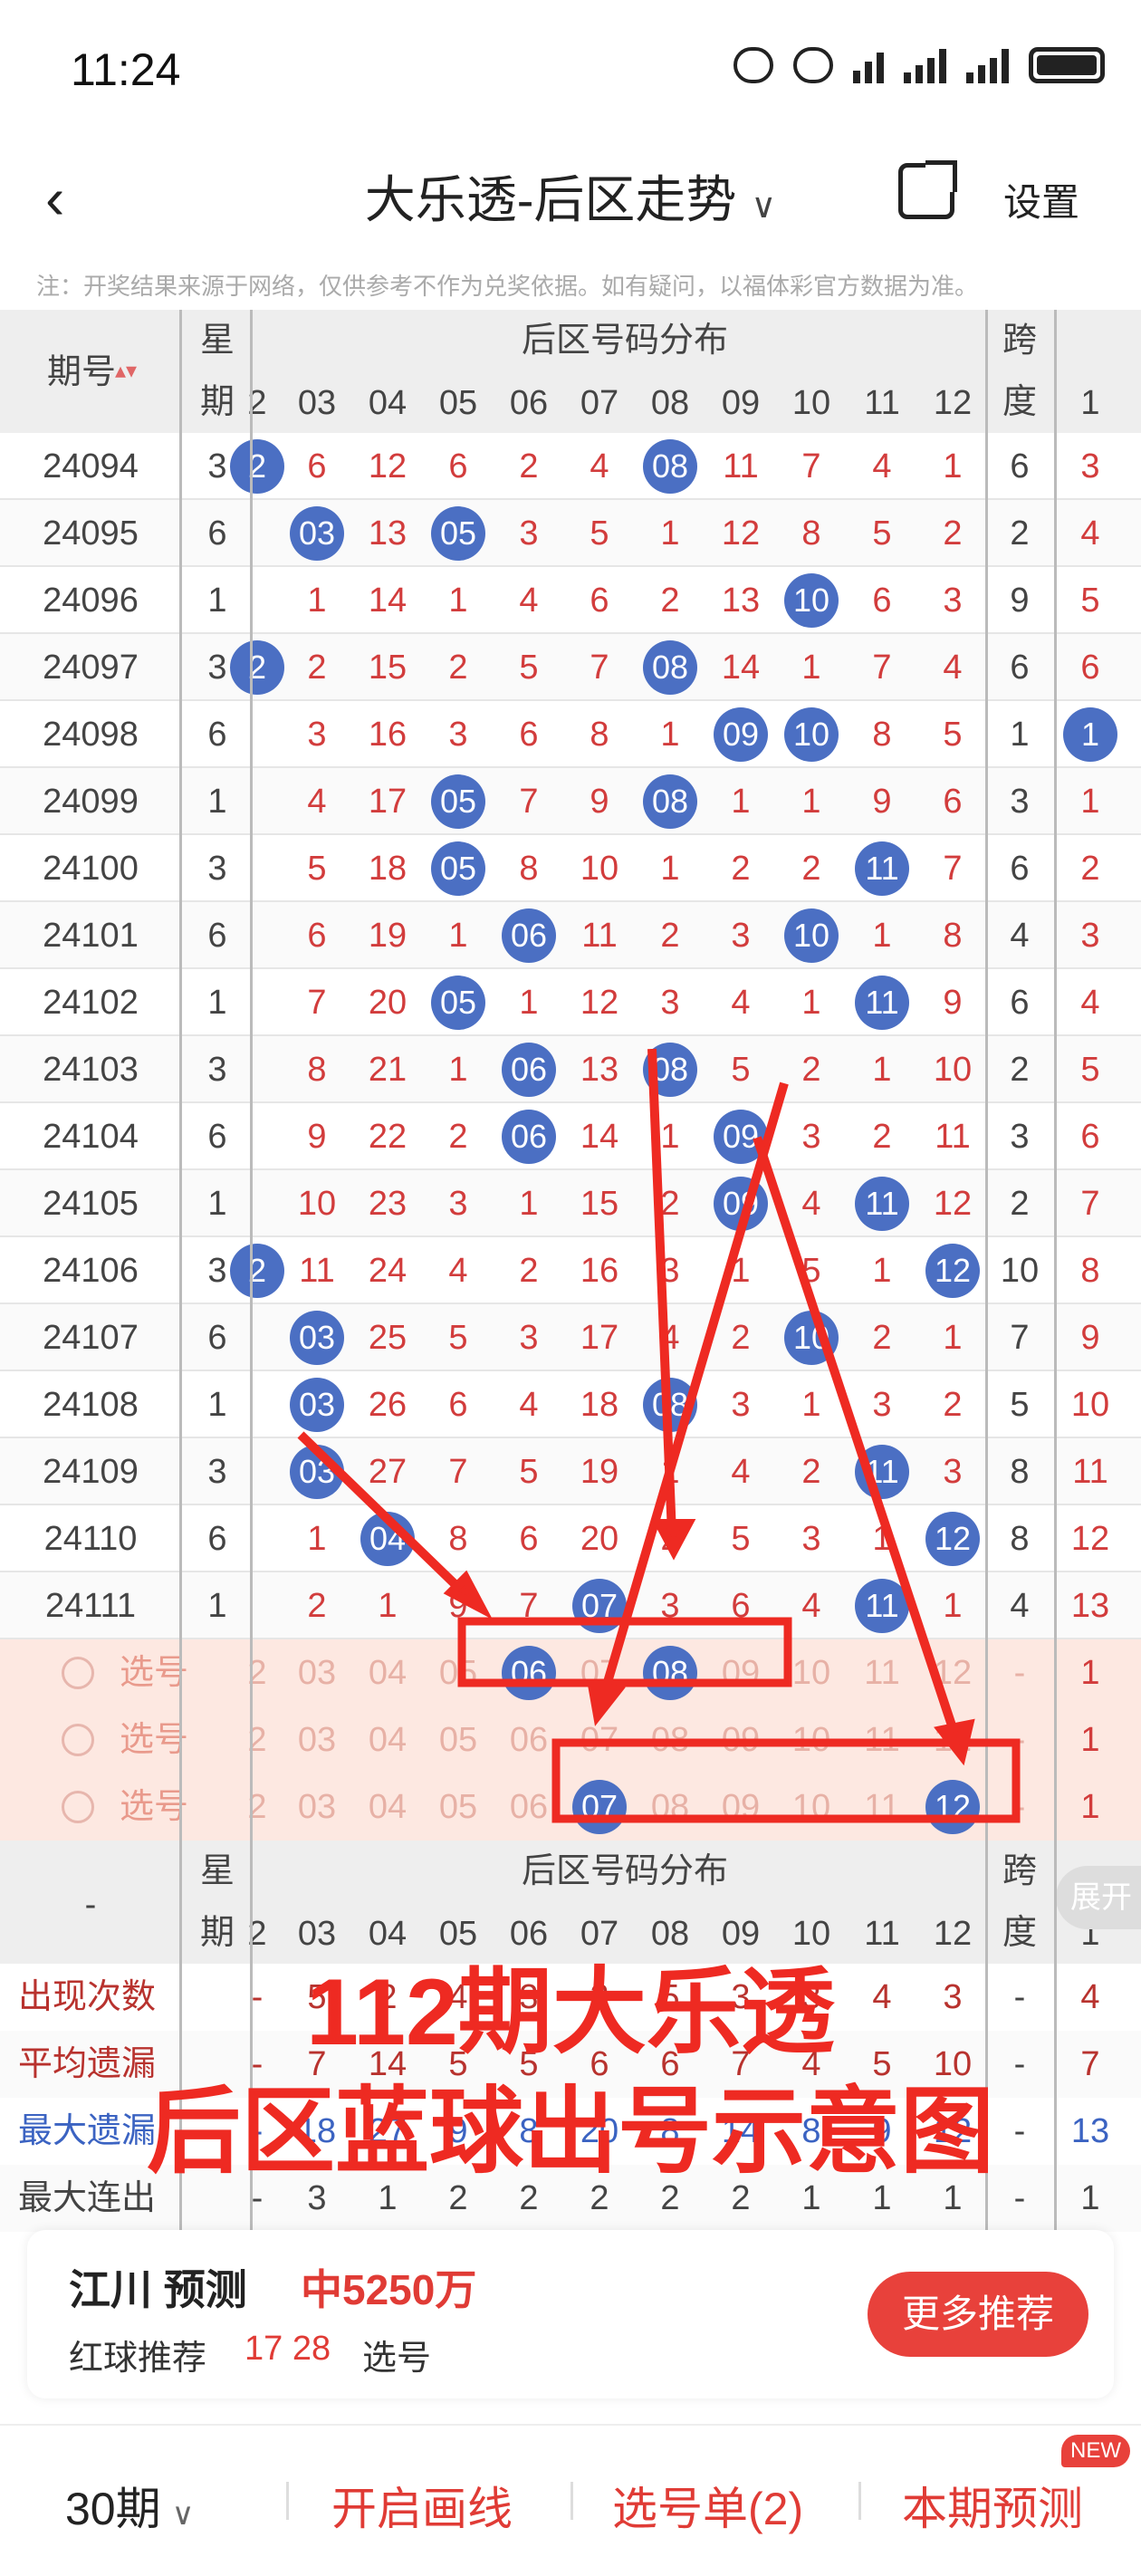 This screenshot has width=1141, height=2576. Describe the element at coordinates (1020, 1137) in the screenshot. I see `span-value: 3` at that location.